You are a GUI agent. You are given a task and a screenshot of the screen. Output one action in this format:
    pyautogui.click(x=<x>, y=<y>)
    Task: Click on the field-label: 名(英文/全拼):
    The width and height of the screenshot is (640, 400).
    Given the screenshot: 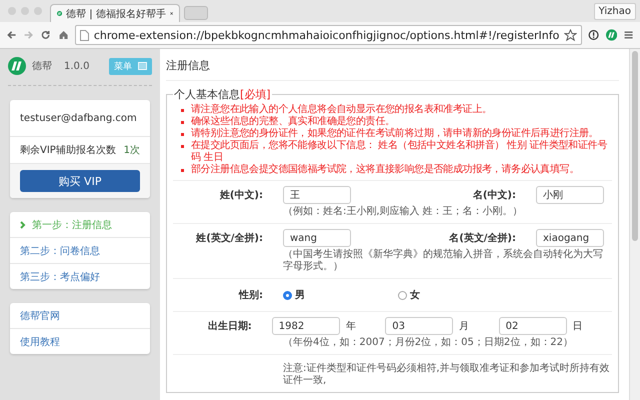 What is the action you would take?
    pyautogui.click(x=482, y=238)
    